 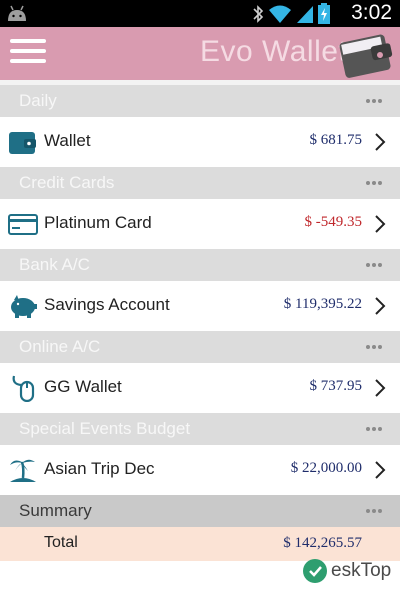 What do you see at coordinates (200, 511) in the screenshot?
I see `section-header-summary: Summary` at bounding box center [200, 511].